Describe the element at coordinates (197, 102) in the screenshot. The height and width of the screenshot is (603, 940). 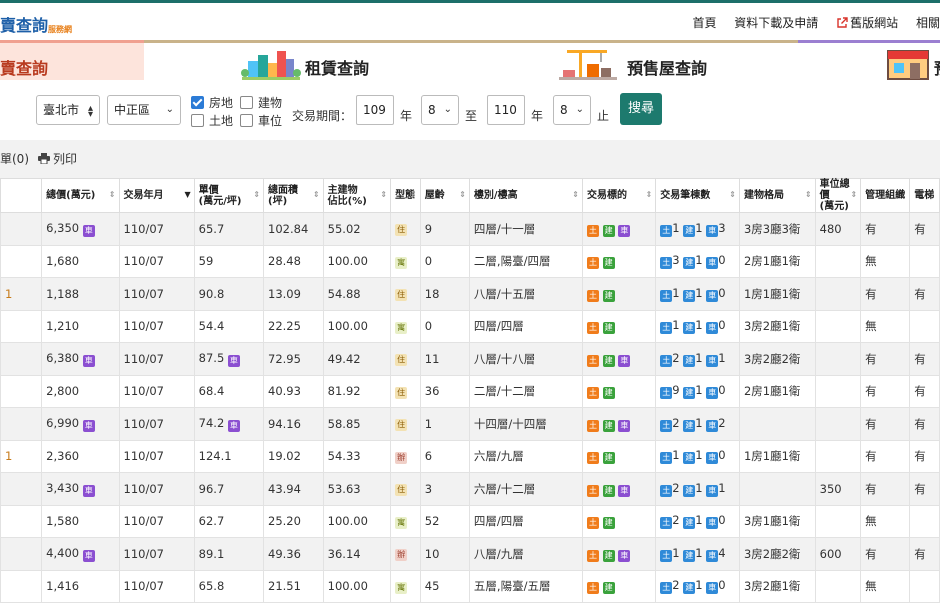
I see `checkbox-house-land` at that location.